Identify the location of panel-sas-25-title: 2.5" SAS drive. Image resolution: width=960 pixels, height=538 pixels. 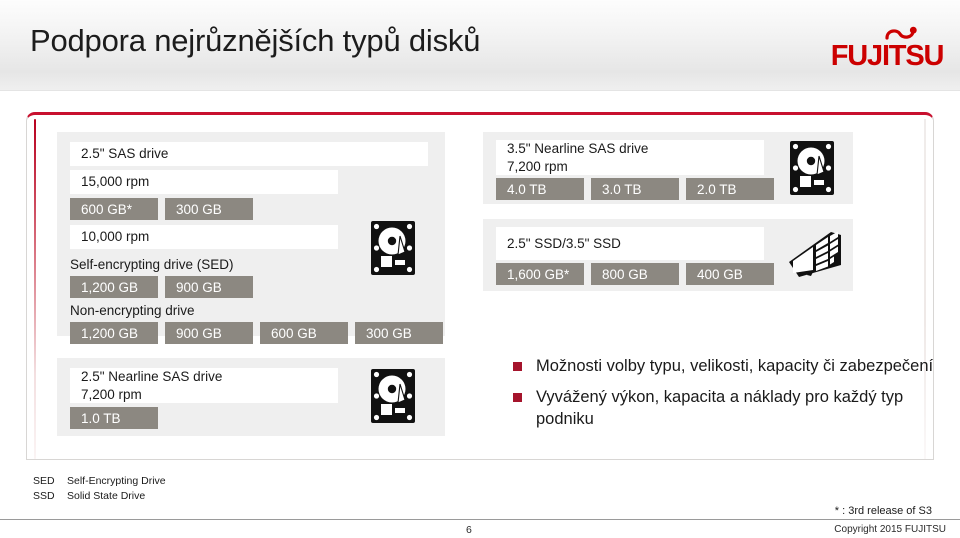
(249, 154).